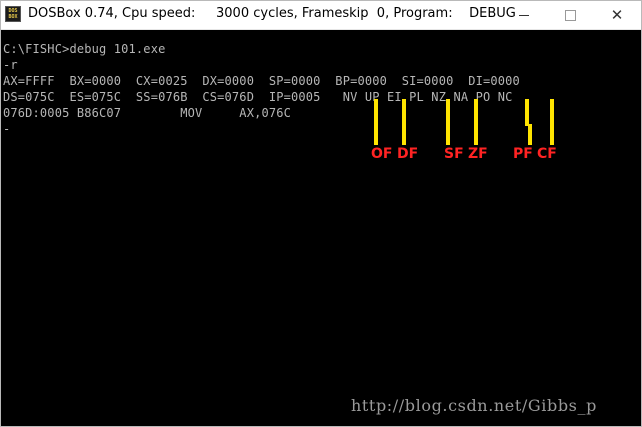 Image resolution: width=642 pixels, height=427 pixels. What do you see at coordinates (7, 129) in the screenshot?
I see `console-line-prompt: -` at bounding box center [7, 129].